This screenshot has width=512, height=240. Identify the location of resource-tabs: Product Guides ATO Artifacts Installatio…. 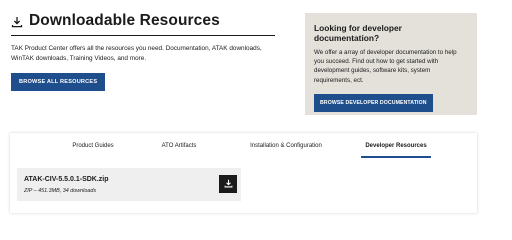
(243, 151).